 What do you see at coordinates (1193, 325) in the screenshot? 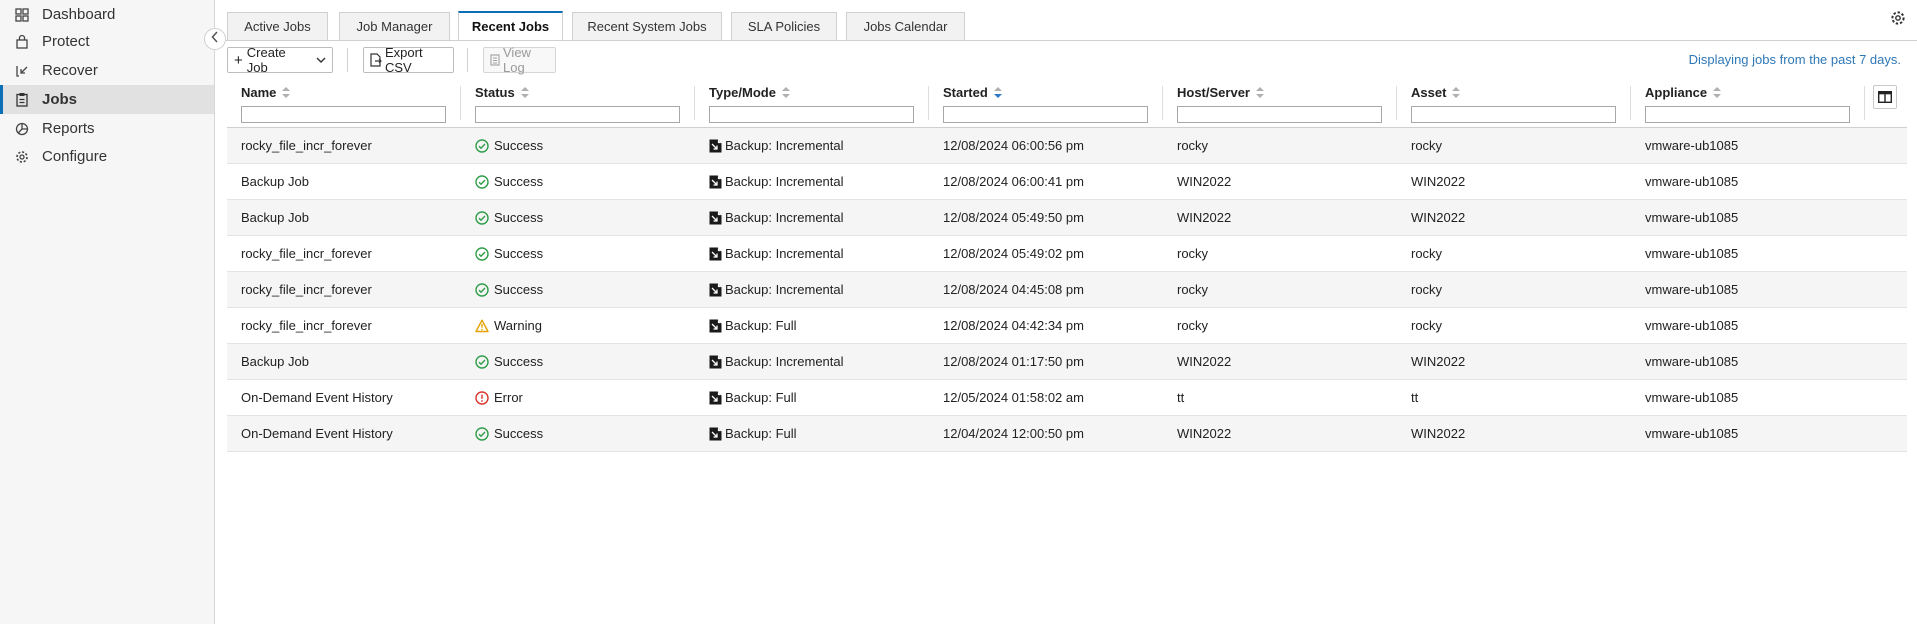
I see `host-text: rocky` at bounding box center [1193, 325].